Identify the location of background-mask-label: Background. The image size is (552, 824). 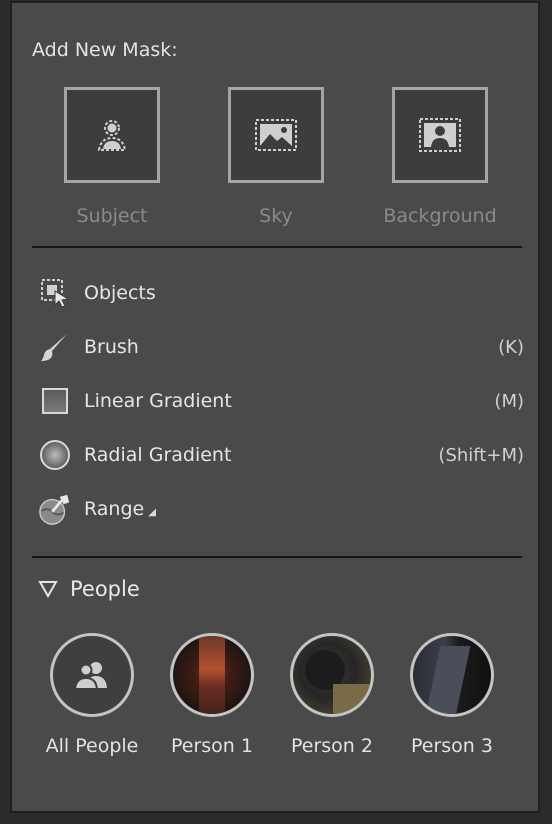
(440, 216).